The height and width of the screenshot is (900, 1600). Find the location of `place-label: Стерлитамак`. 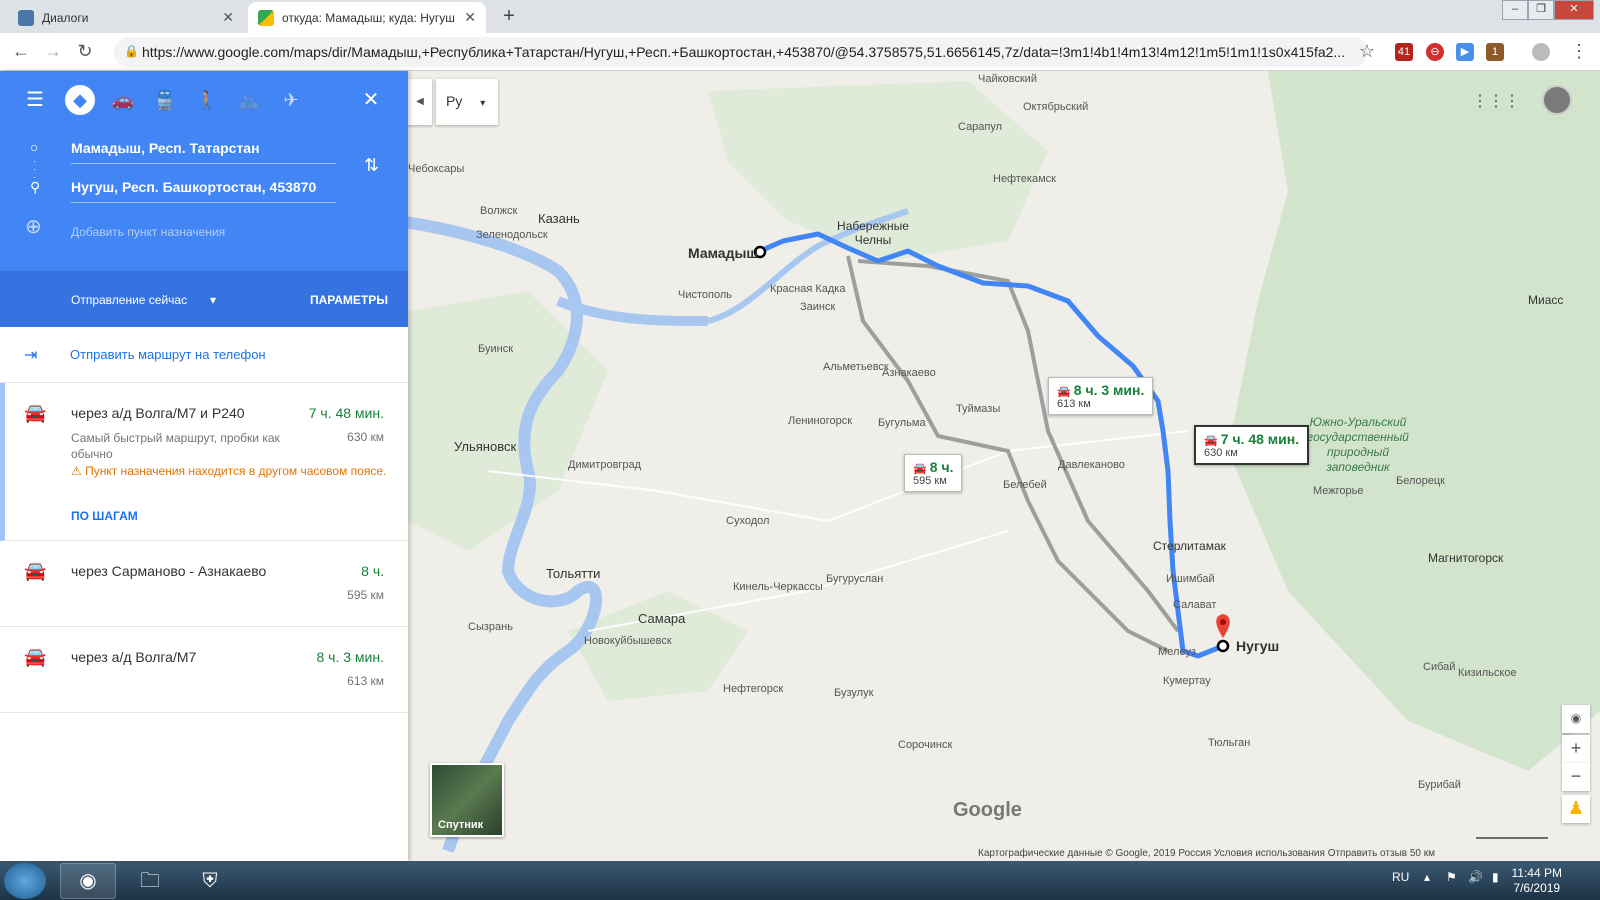

place-label: Стерлитамак is located at coordinates (1189, 546).